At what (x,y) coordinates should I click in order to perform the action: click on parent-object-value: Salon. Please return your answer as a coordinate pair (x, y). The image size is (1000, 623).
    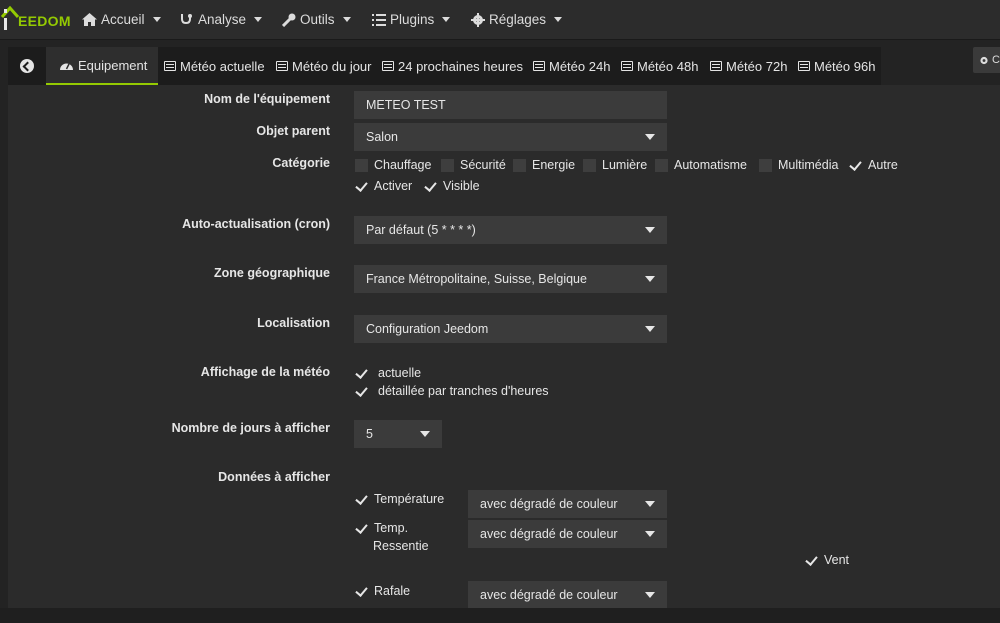
    Looking at the image, I should click on (382, 137).